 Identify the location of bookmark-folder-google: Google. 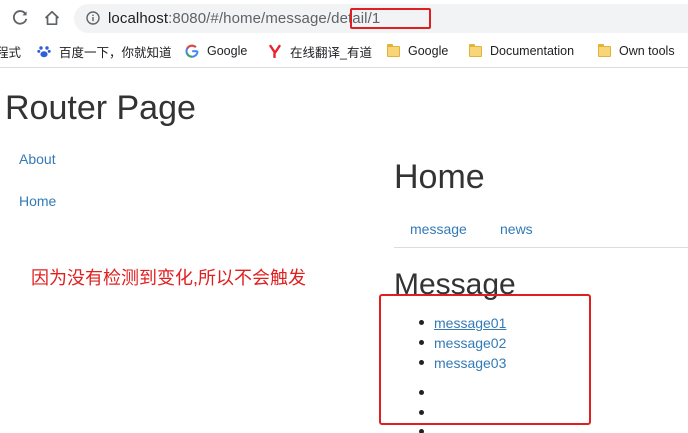
(417, 51).